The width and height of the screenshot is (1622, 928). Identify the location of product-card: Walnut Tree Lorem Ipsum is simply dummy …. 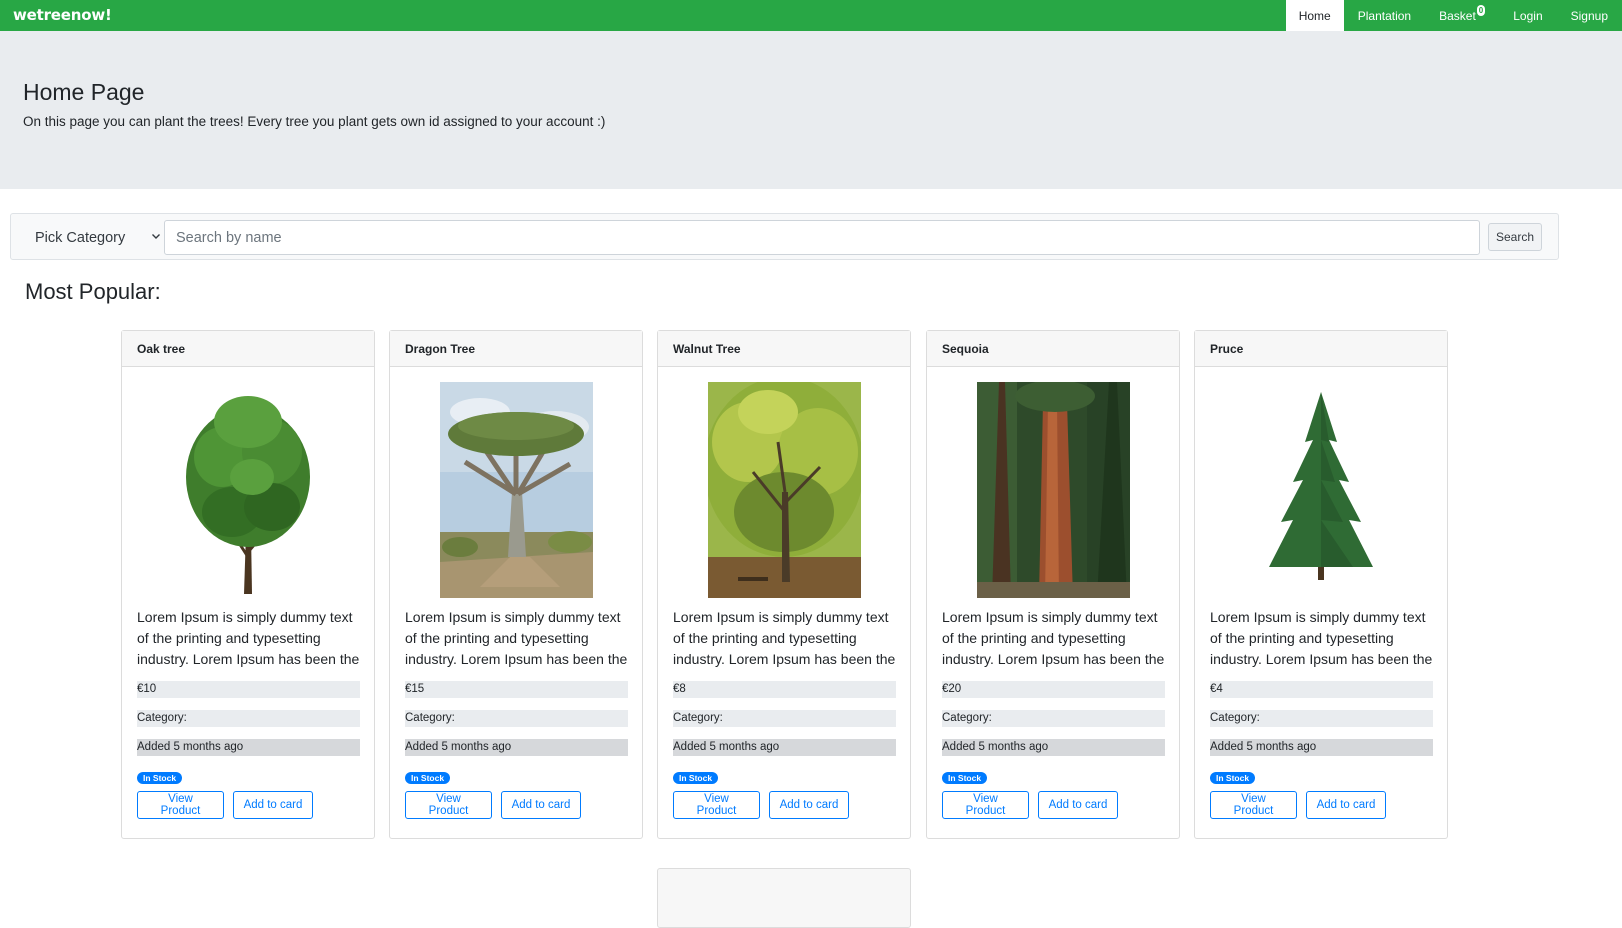
(784, 584).